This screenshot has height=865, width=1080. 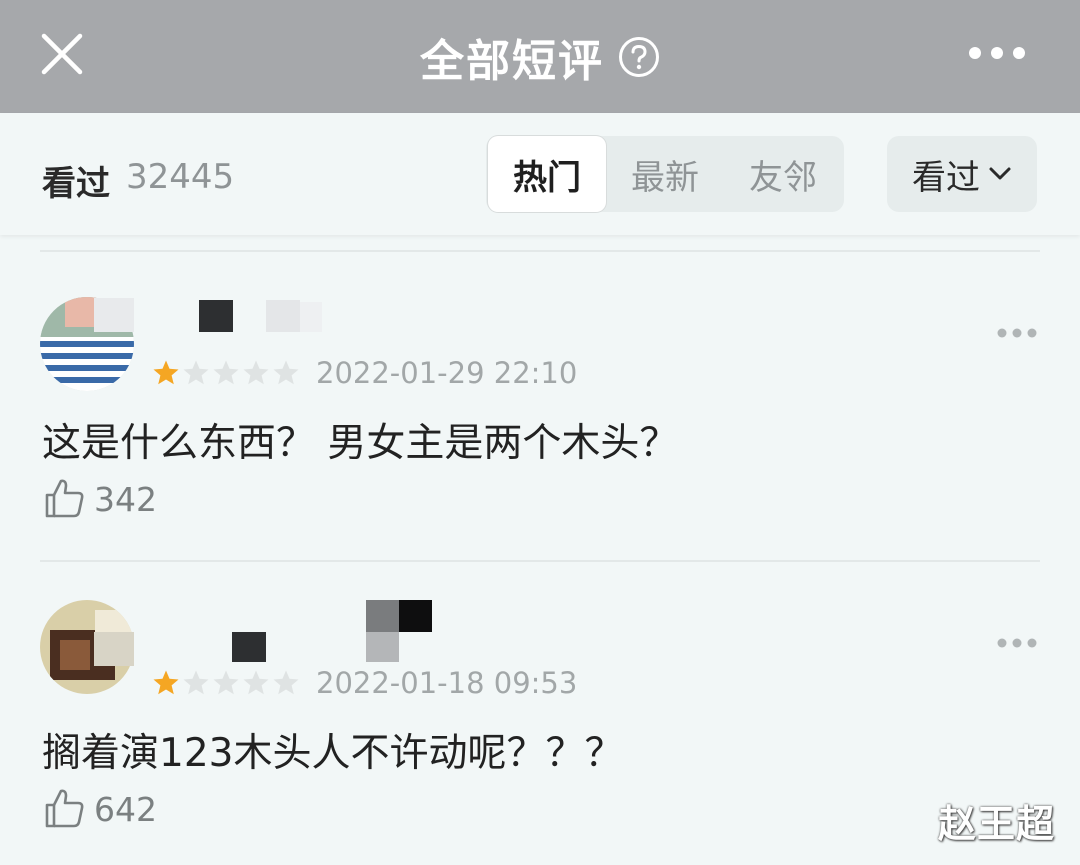 What do you see at coordinates (512, 61) in the screenshot?
I see `page-title: 全部短评` at bounding box center [512, 61].